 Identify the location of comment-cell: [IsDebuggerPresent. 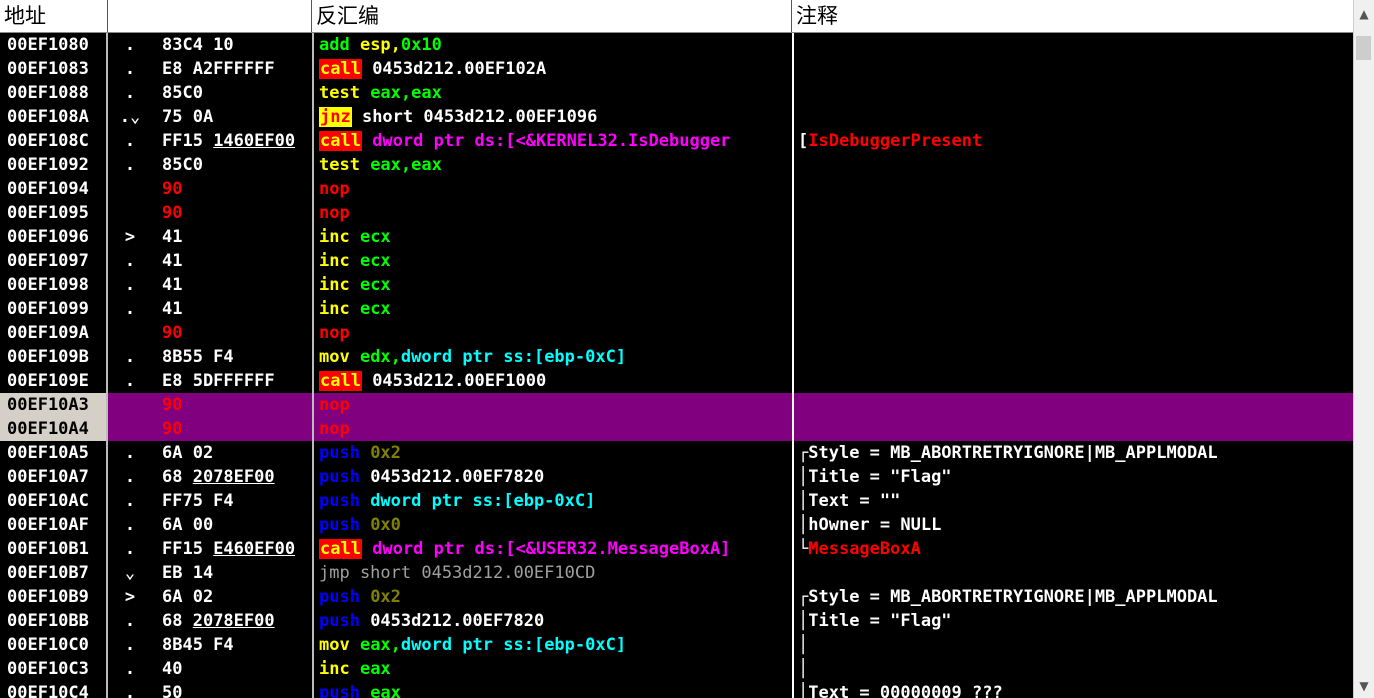
(1073, 141).